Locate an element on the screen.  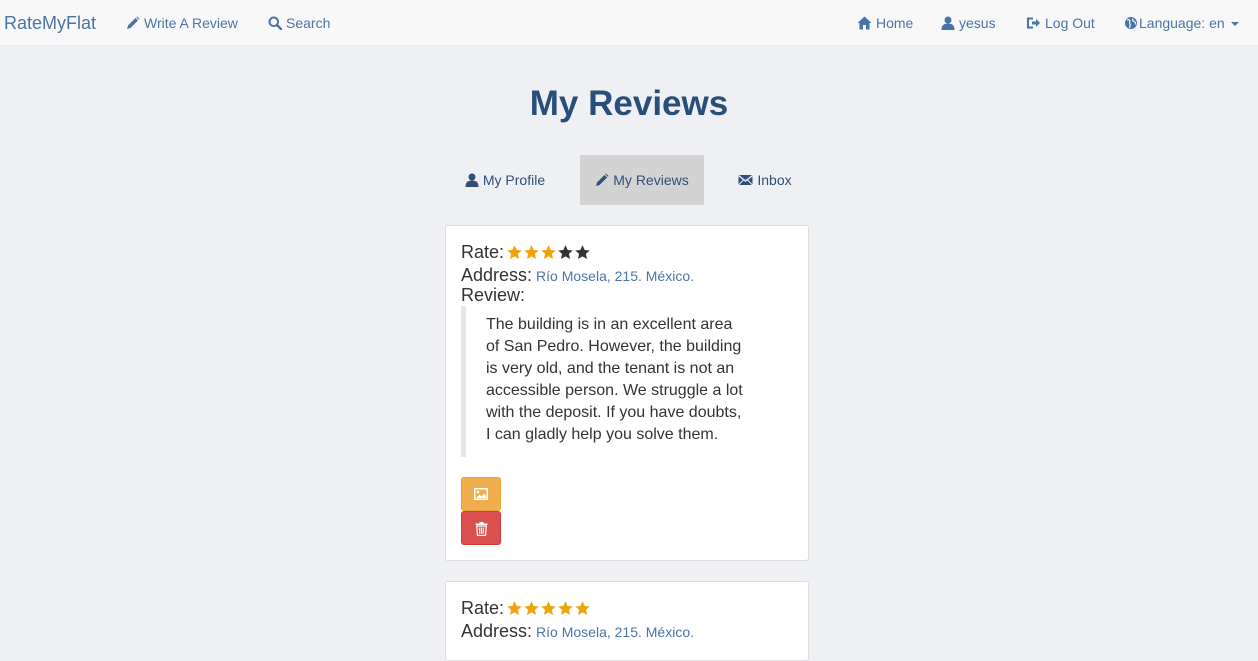
tab-my-profile: My Profile is located at coordinates (505, 180).